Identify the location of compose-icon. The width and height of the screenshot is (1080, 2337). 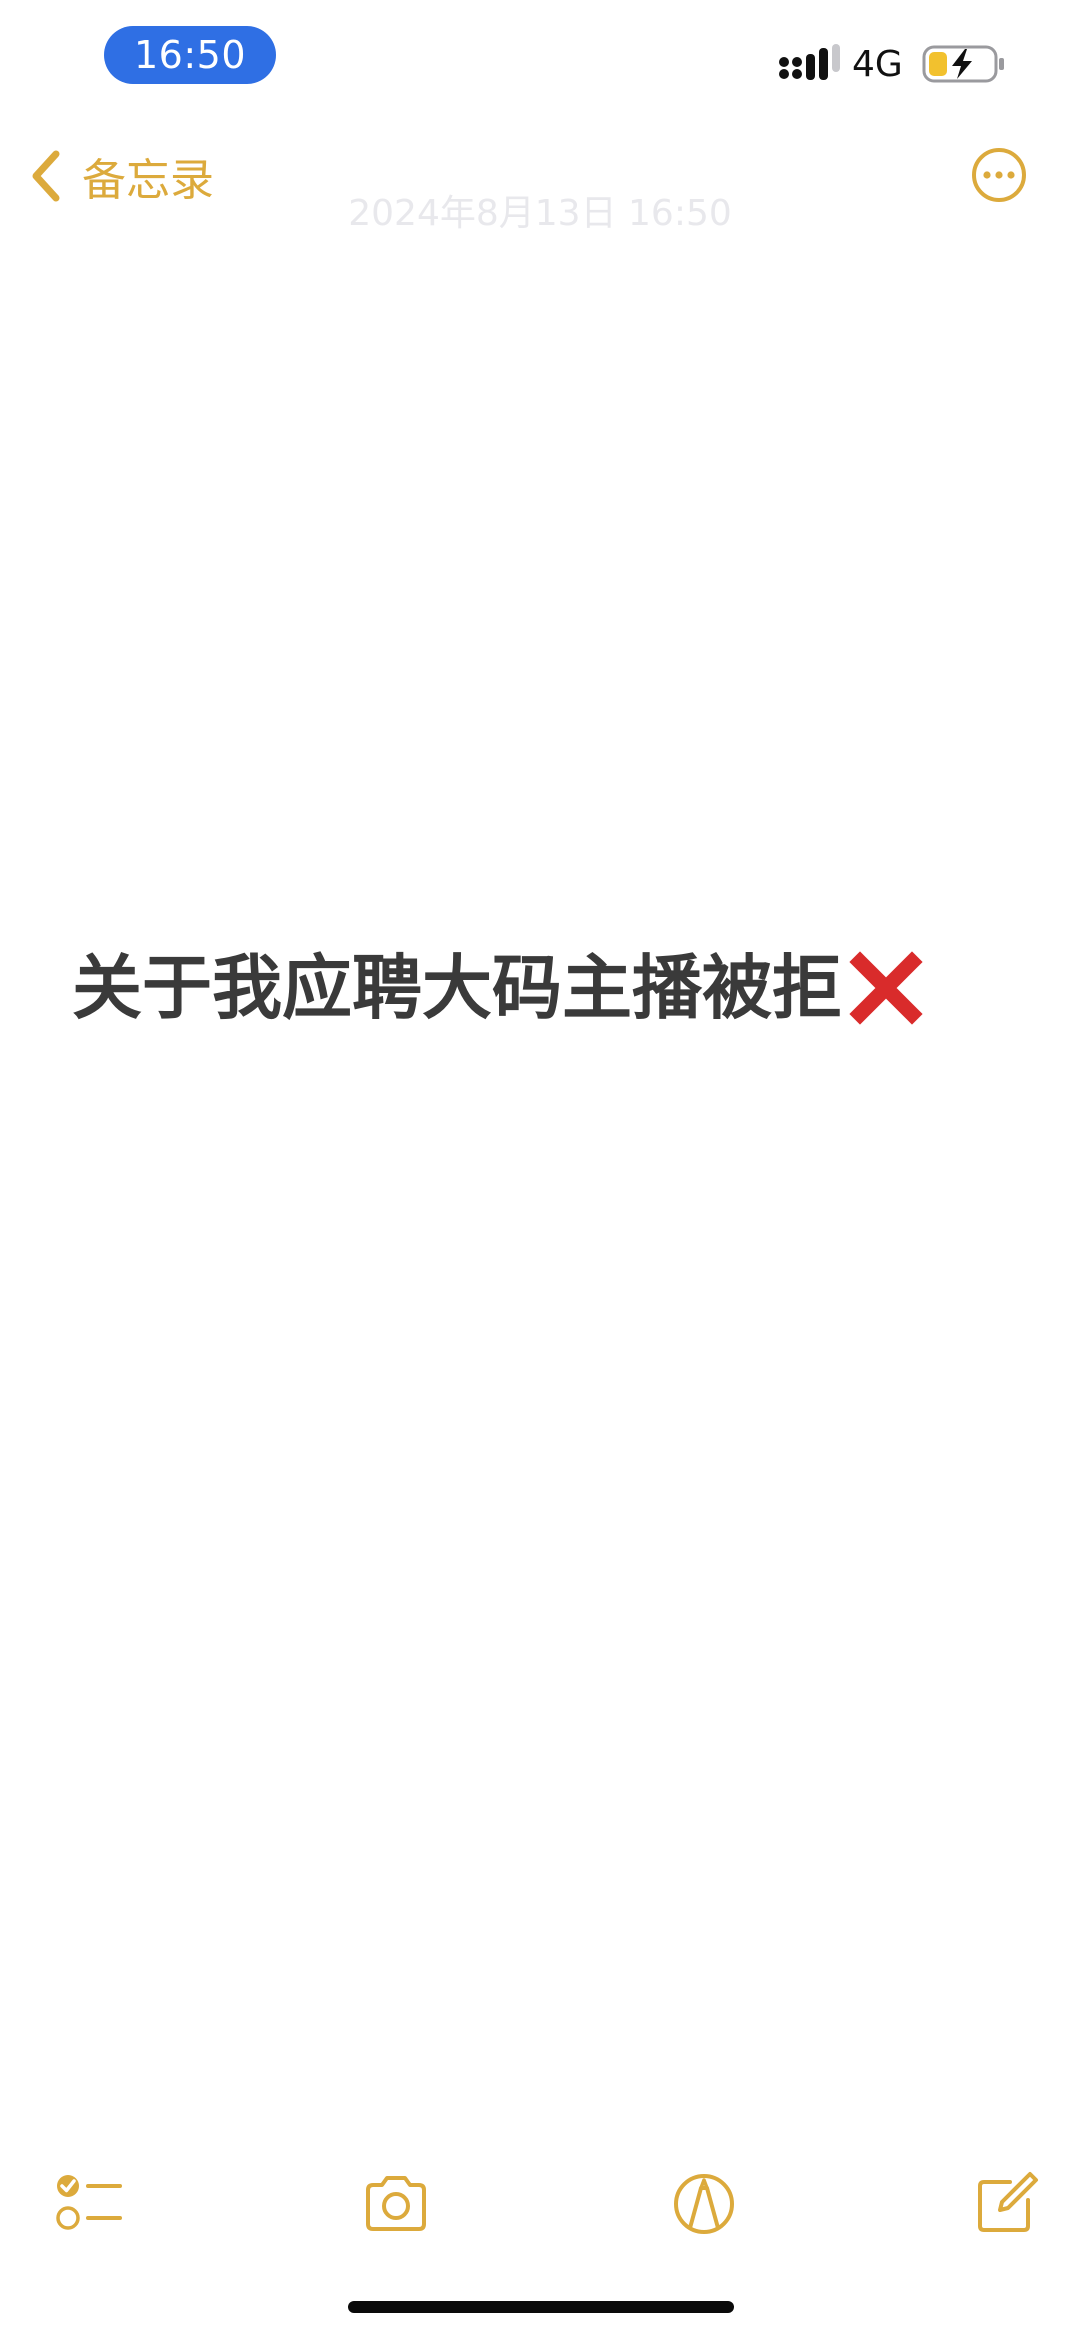
(1006, 2204).